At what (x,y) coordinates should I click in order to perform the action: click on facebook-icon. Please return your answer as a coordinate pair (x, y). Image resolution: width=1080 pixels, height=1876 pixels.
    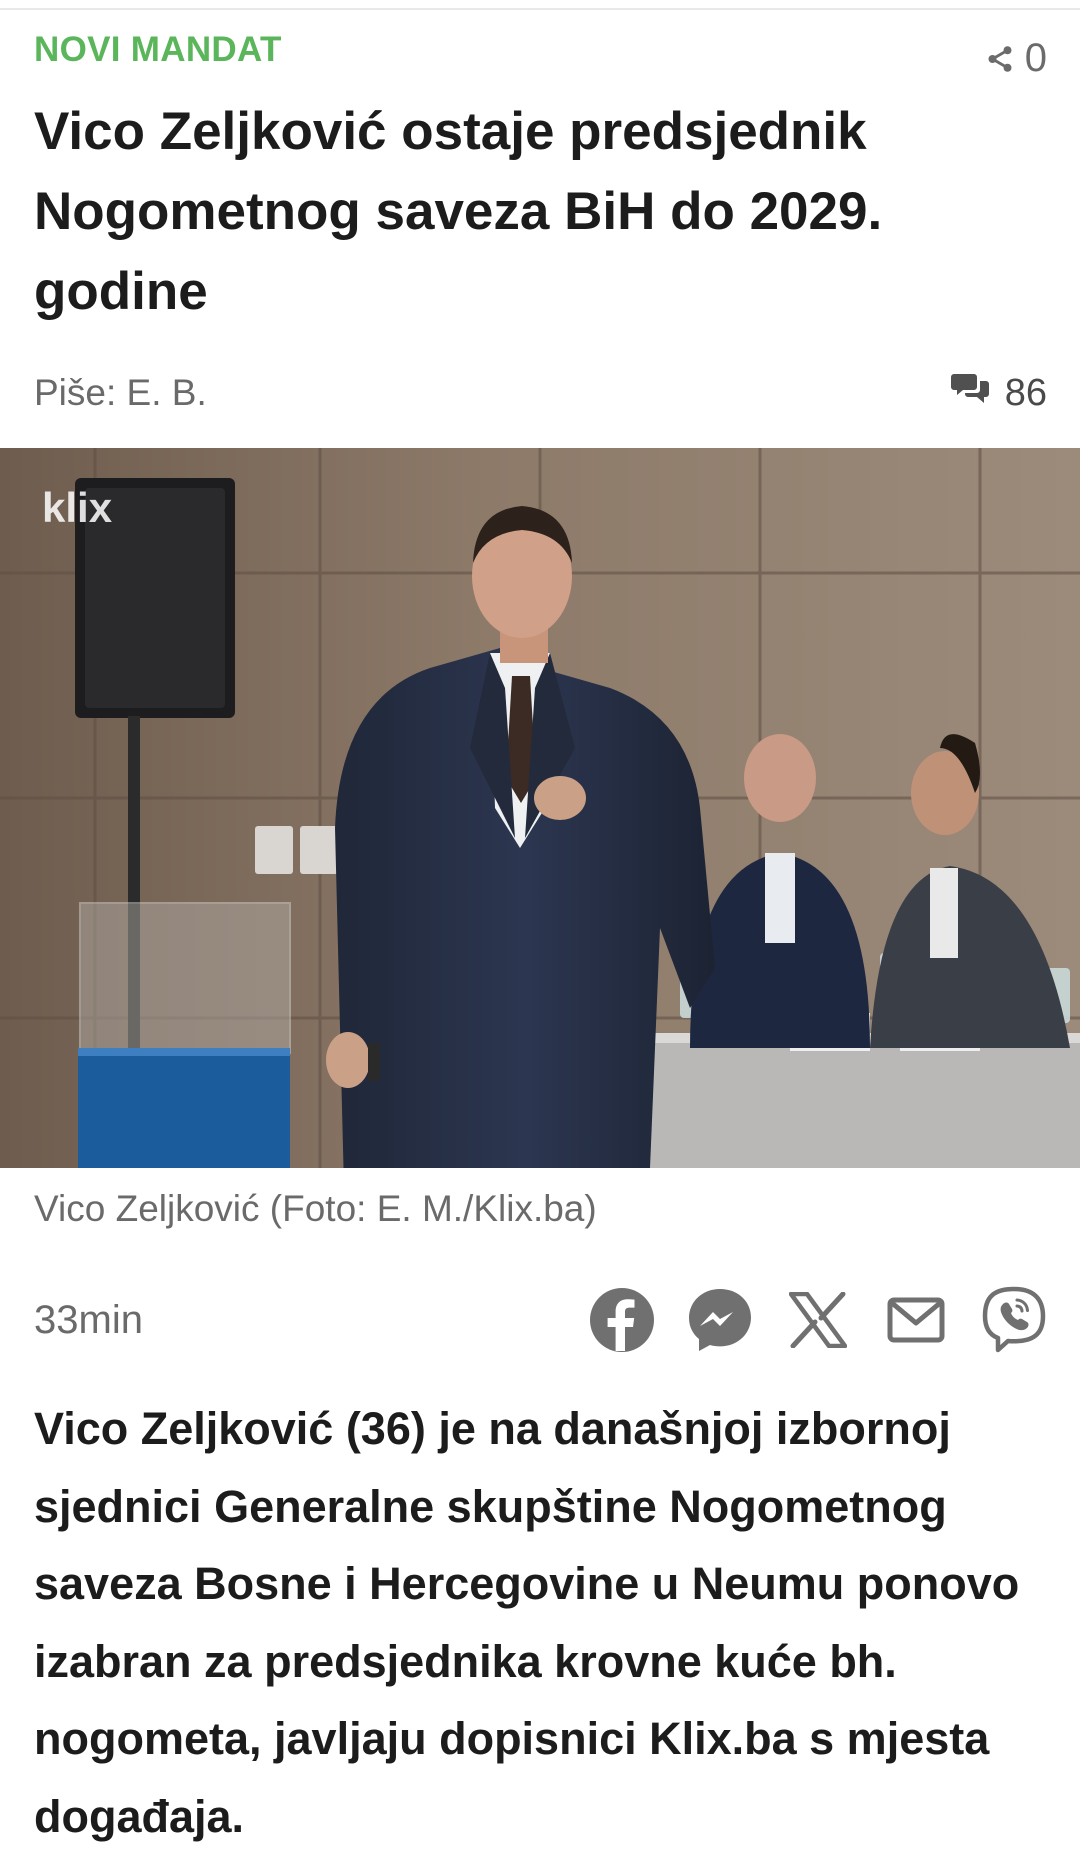
    Looking at the image, I should click on (622, 1322).